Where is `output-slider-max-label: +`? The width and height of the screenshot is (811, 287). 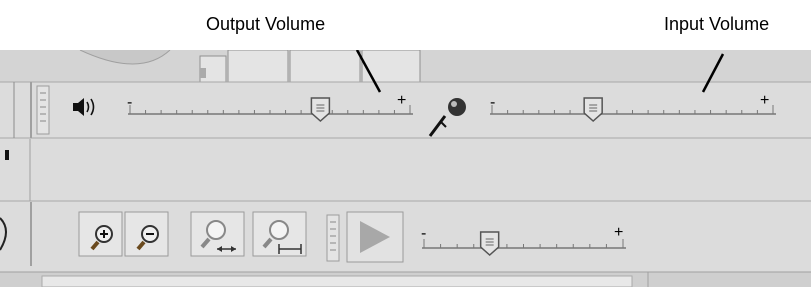 output-slider-max-label: + is located at coordinates (401, 100).